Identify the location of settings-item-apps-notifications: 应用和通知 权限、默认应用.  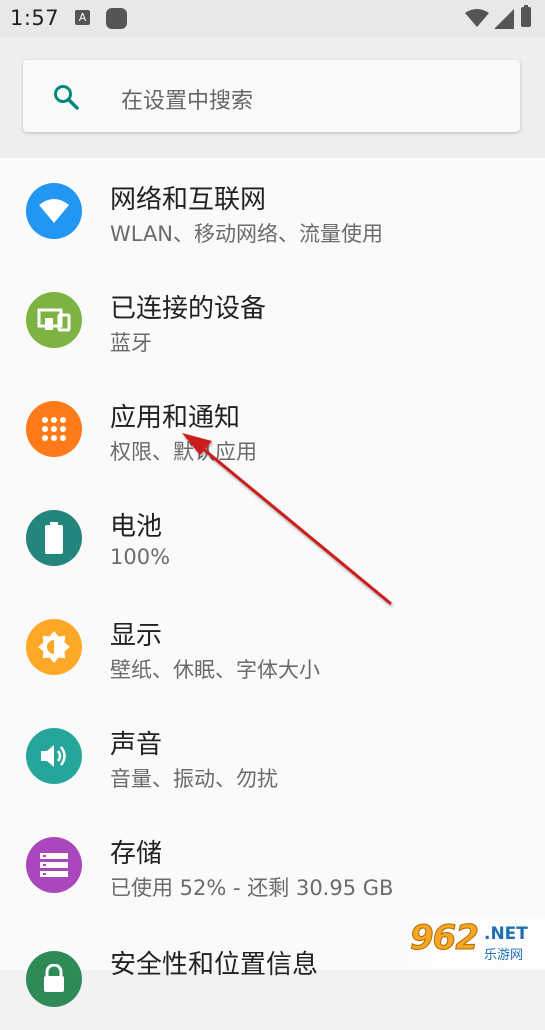
(272, 430).